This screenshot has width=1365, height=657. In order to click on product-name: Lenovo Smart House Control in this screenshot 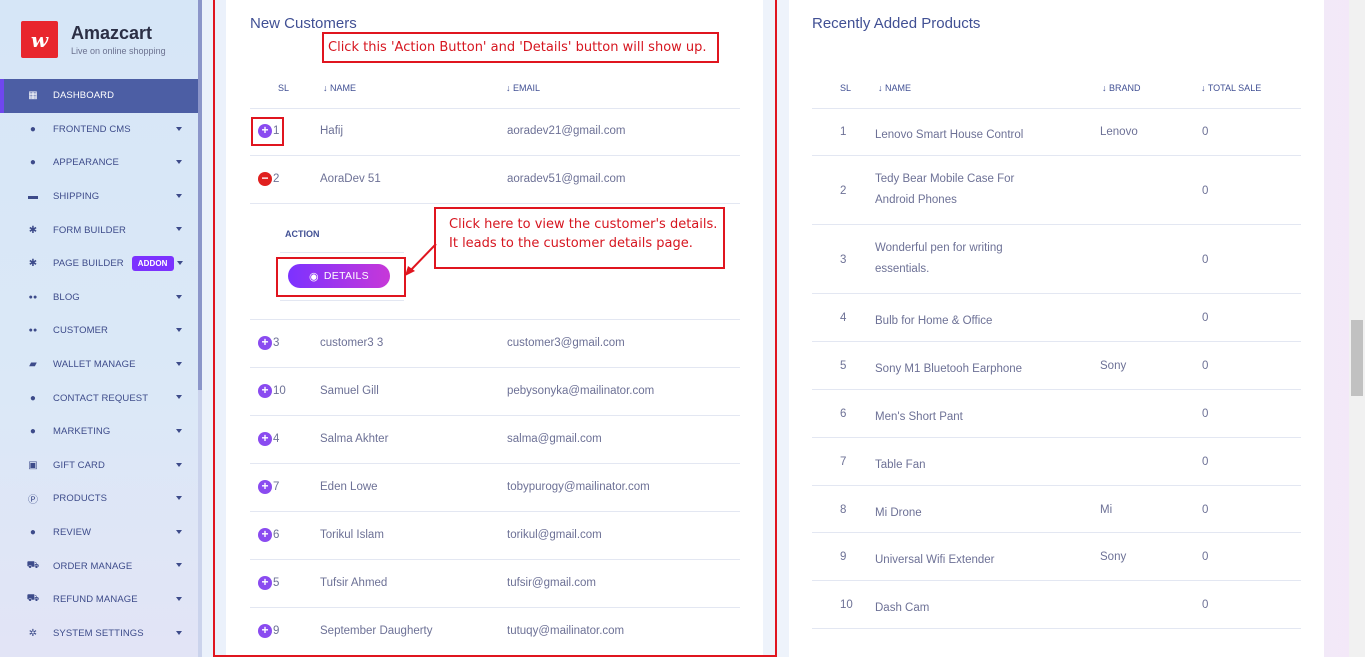, I will do `click(949, 135)`.